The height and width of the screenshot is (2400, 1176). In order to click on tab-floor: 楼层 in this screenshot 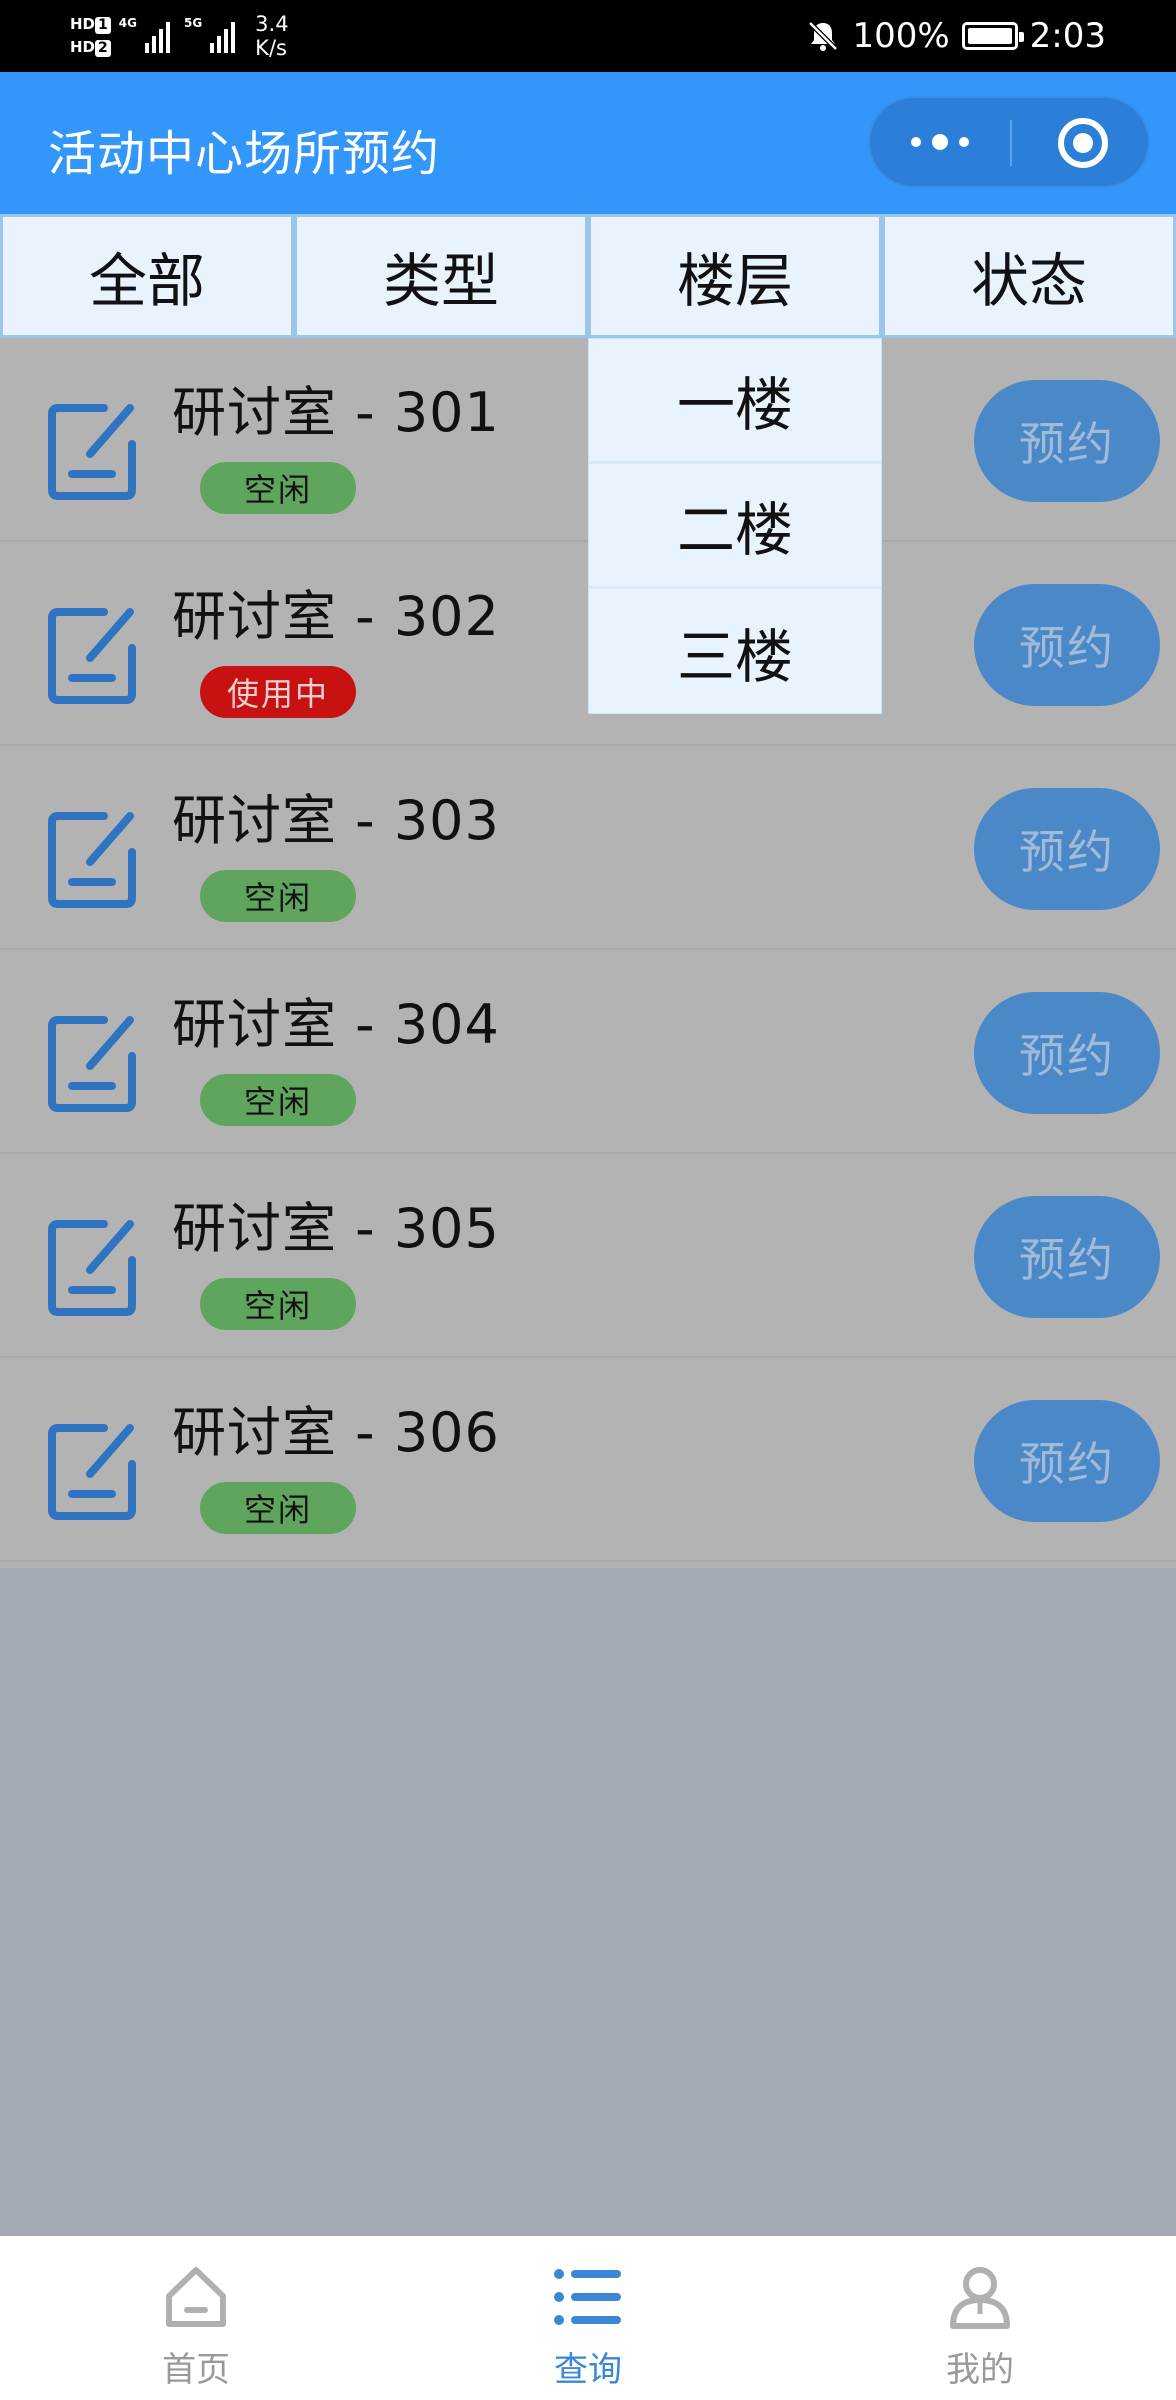, I will do `click(735, 276)`.